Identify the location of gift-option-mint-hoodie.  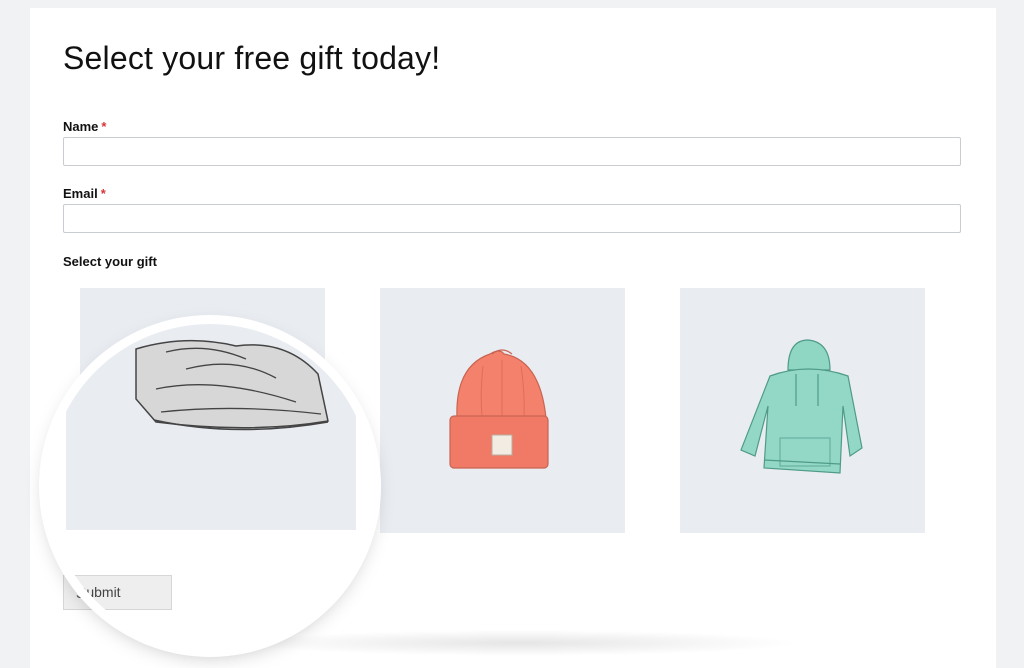
(802, 410).